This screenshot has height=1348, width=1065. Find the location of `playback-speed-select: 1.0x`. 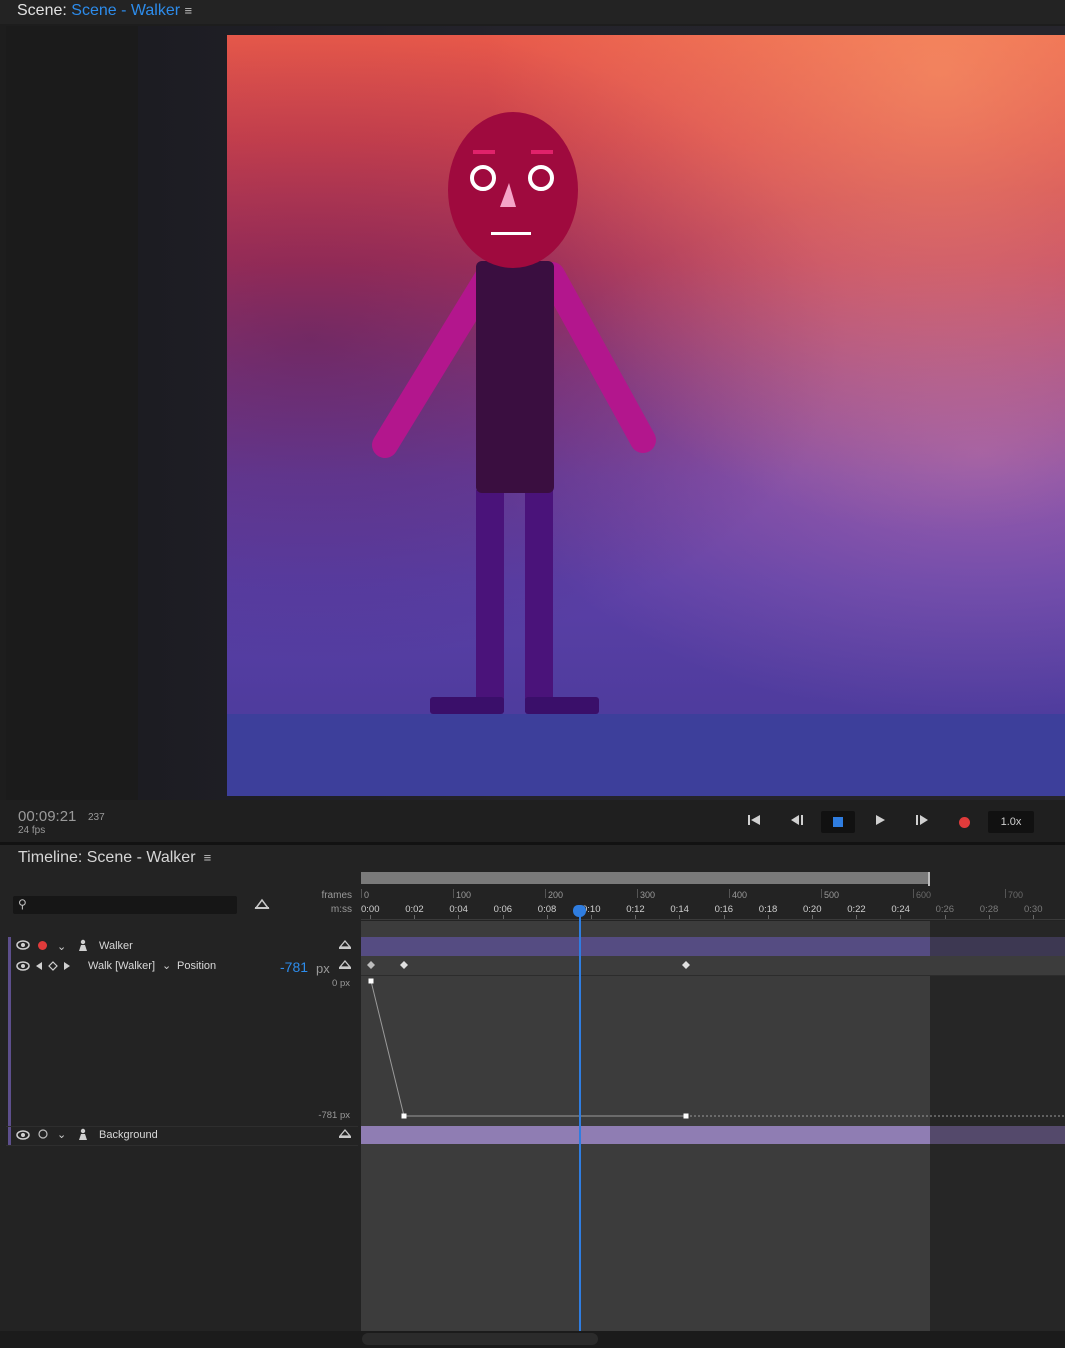

playback-speed-select: 1.0x is located at coordinates (1011, 822).